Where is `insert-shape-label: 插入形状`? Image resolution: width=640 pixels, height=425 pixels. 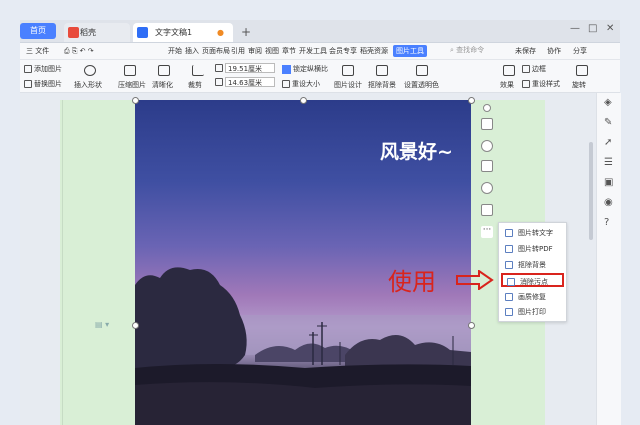
insert-shape-label: 插入形状 is located at coordinates (88, 85).